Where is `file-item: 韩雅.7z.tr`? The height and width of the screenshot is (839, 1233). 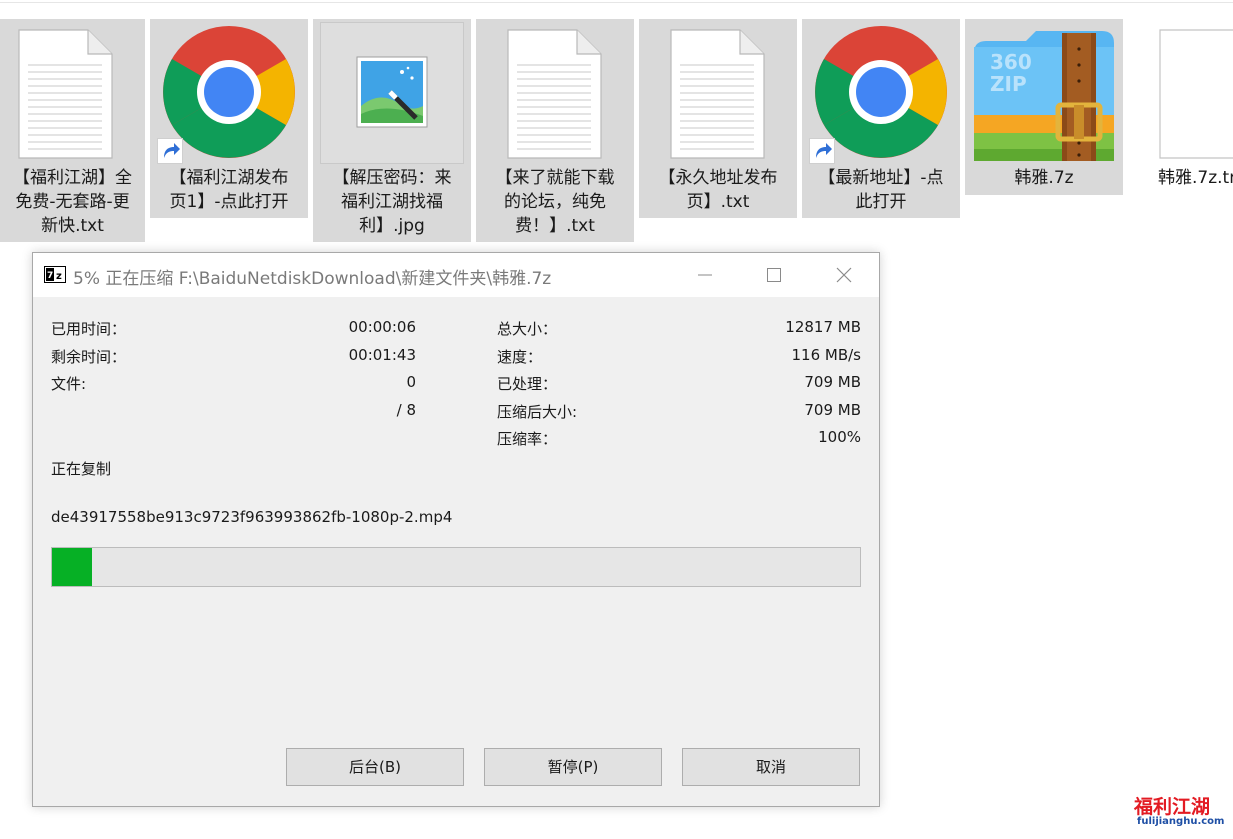 file-item: 韩雅.7z.tr is located at coordinates (1180, 118).